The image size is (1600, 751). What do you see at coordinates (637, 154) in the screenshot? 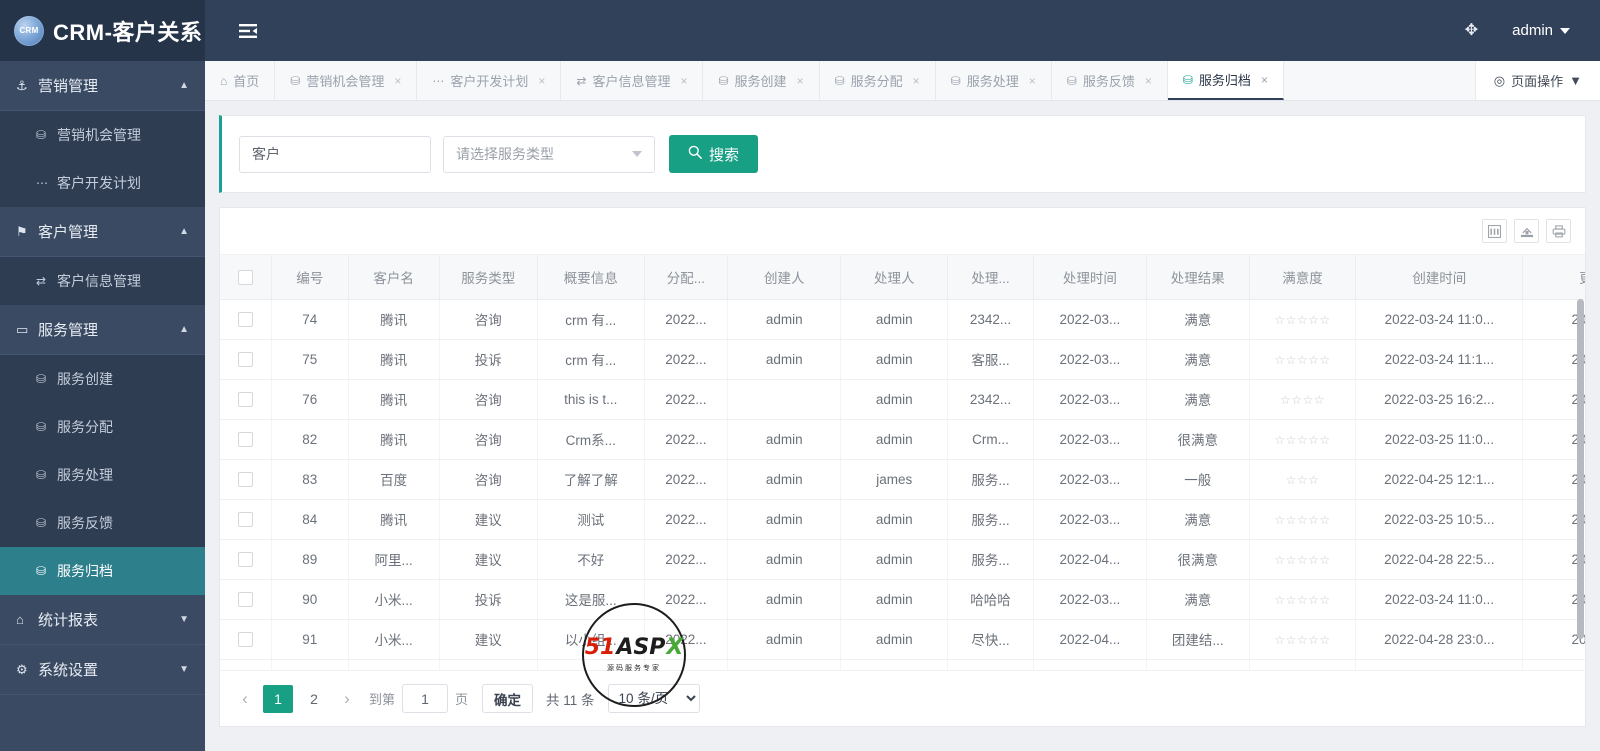
I see `chevron-down-icon` at bounding box center [637, 154].